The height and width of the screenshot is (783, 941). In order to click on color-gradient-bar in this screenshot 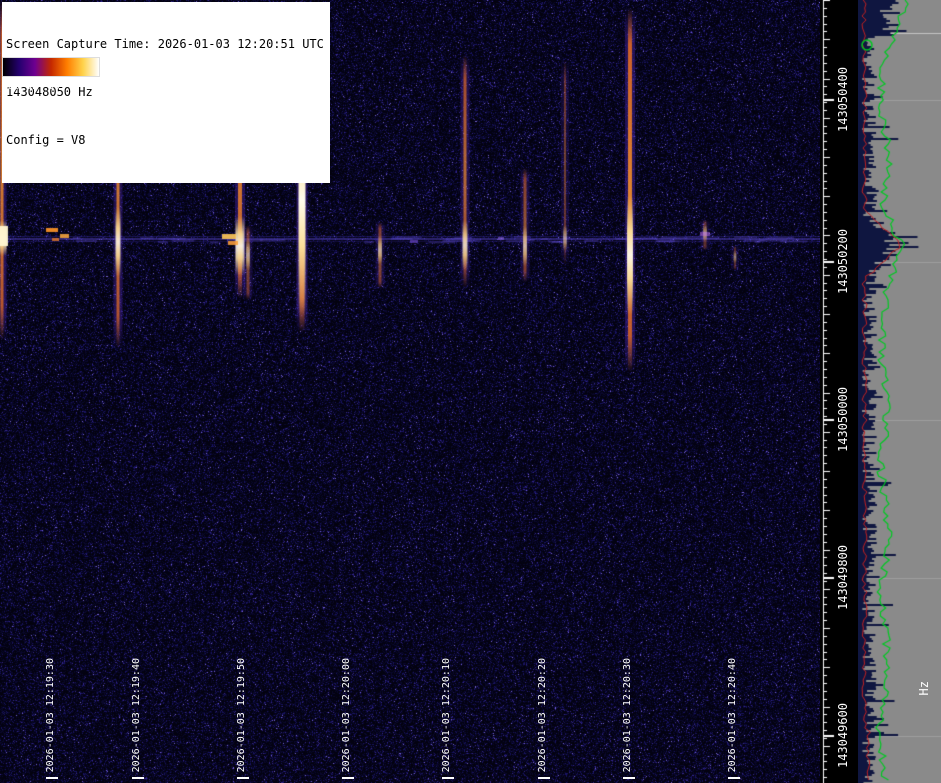, I will do `click(51, 67)`.